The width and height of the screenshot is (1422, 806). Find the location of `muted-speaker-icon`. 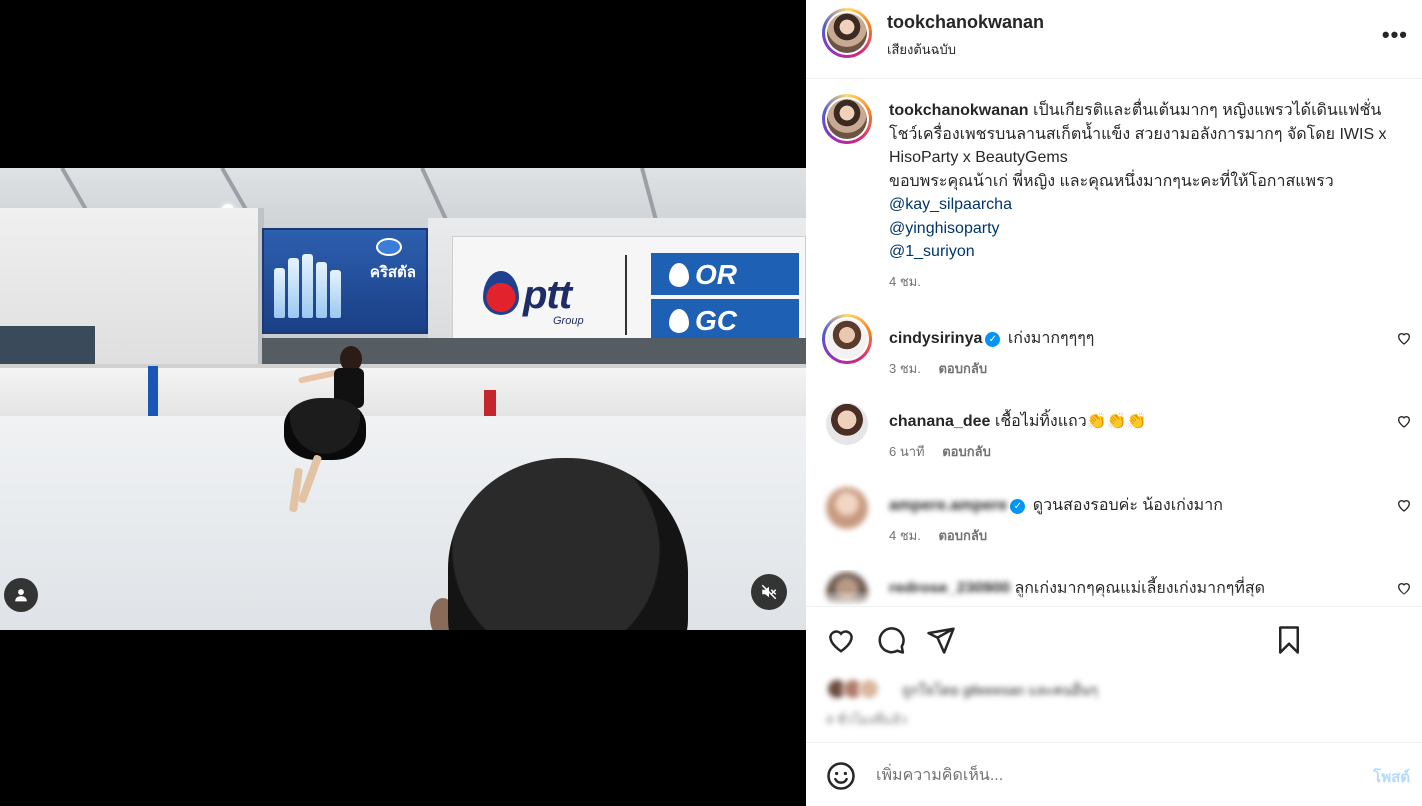

muted-speaker-icon is located at coordinates (769, 592).